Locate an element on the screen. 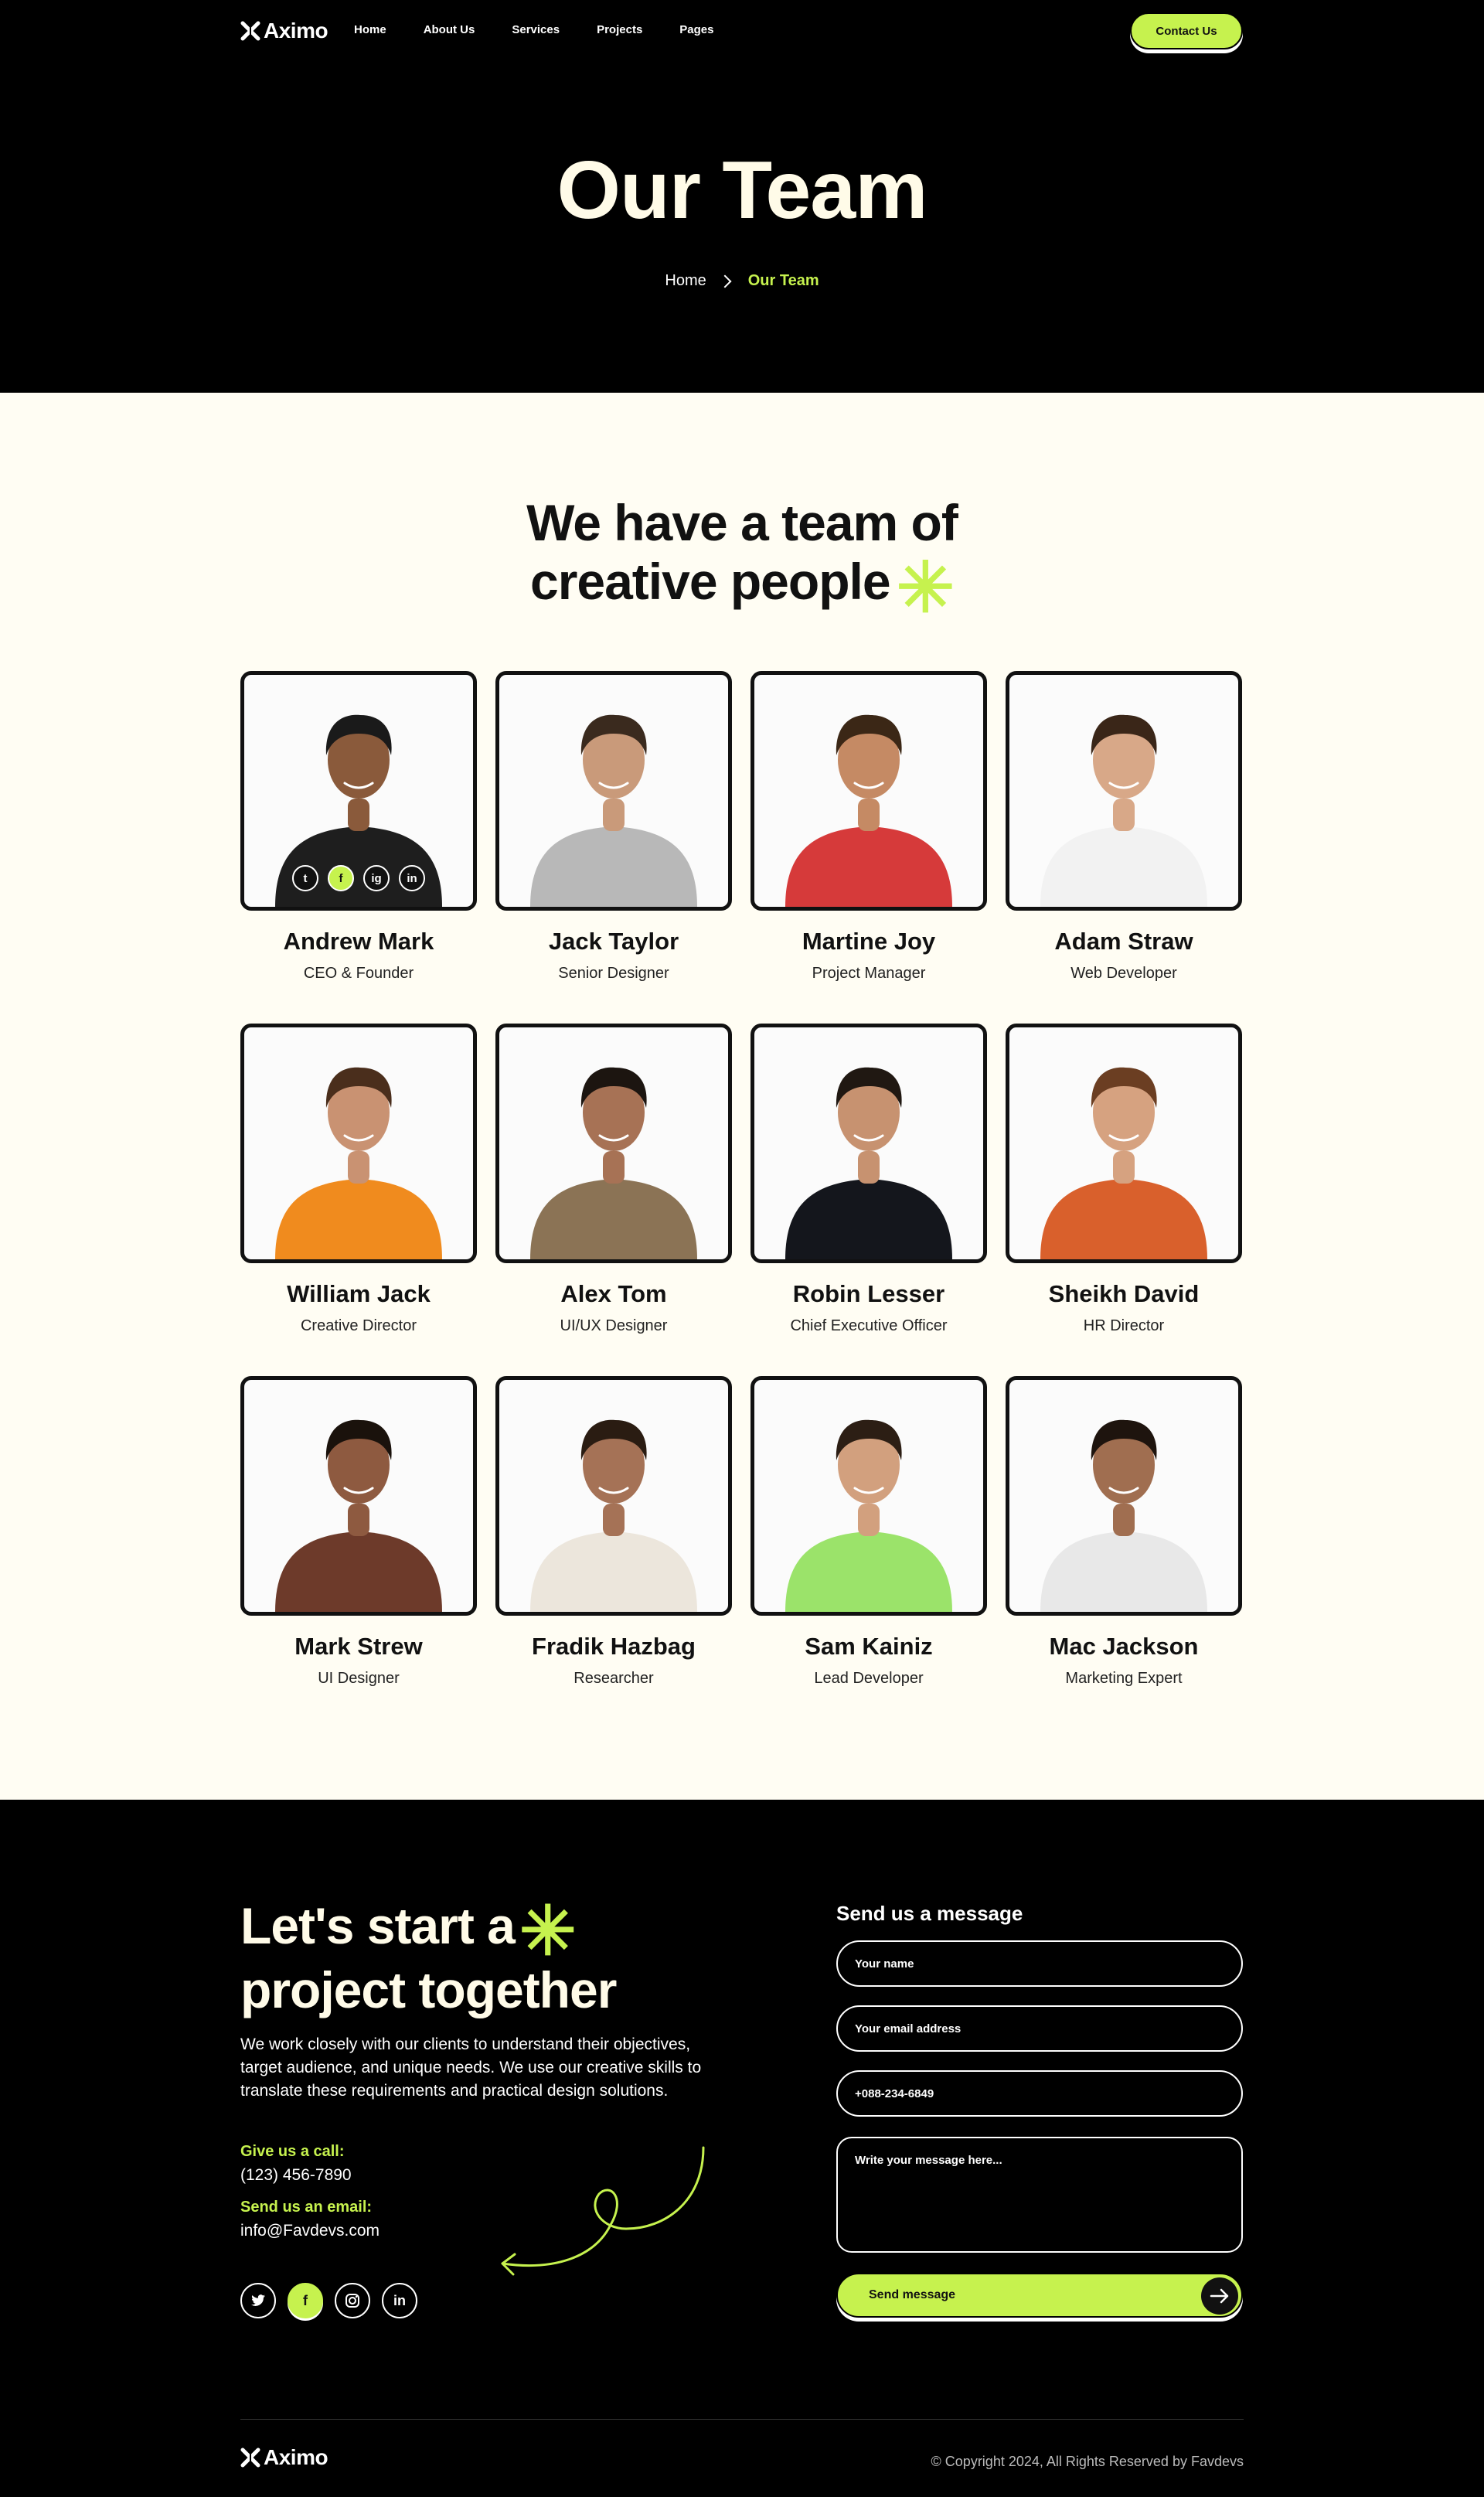  nav-pages: Pages is located at coordinates (696, 29).